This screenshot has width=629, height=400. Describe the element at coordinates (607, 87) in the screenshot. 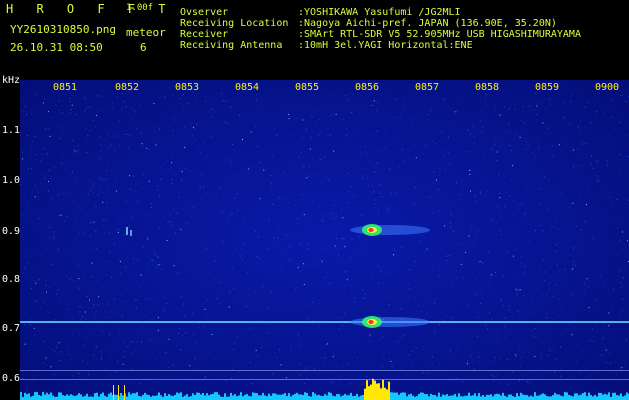

I see `x-tick-label: 0900` at that location.